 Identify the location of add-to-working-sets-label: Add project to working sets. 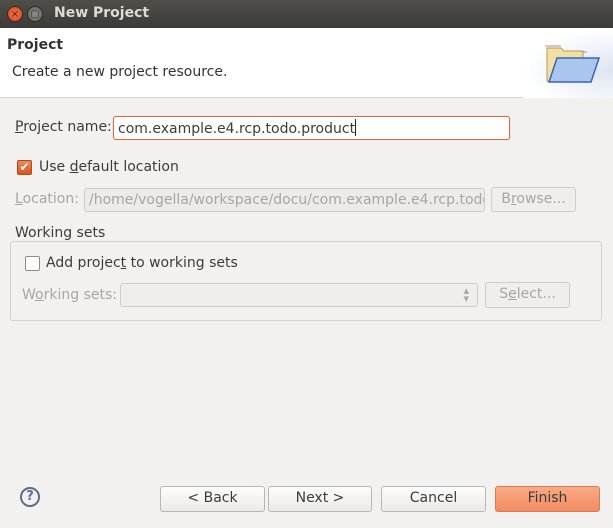
(142, 263).